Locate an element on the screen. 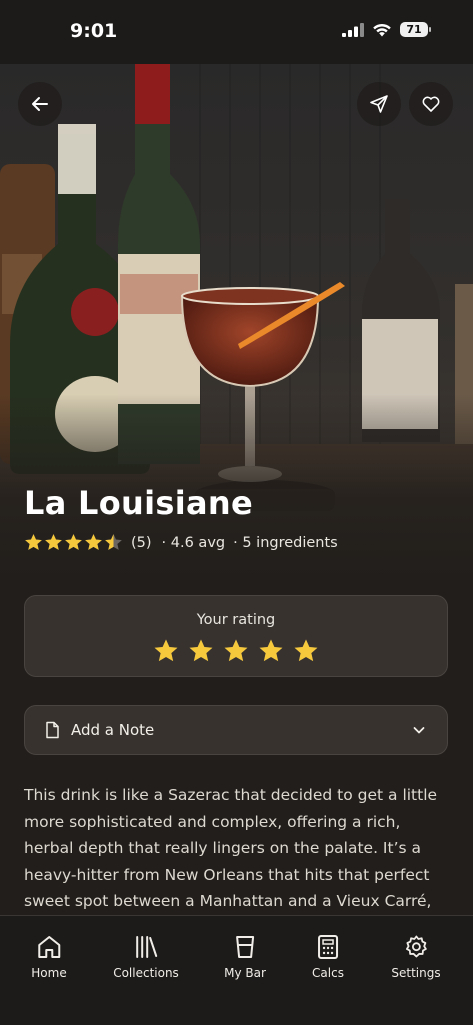 The width and height of the screenshot is (473, 1025). rating-star-4-icon is located at coordinates (271, 651).